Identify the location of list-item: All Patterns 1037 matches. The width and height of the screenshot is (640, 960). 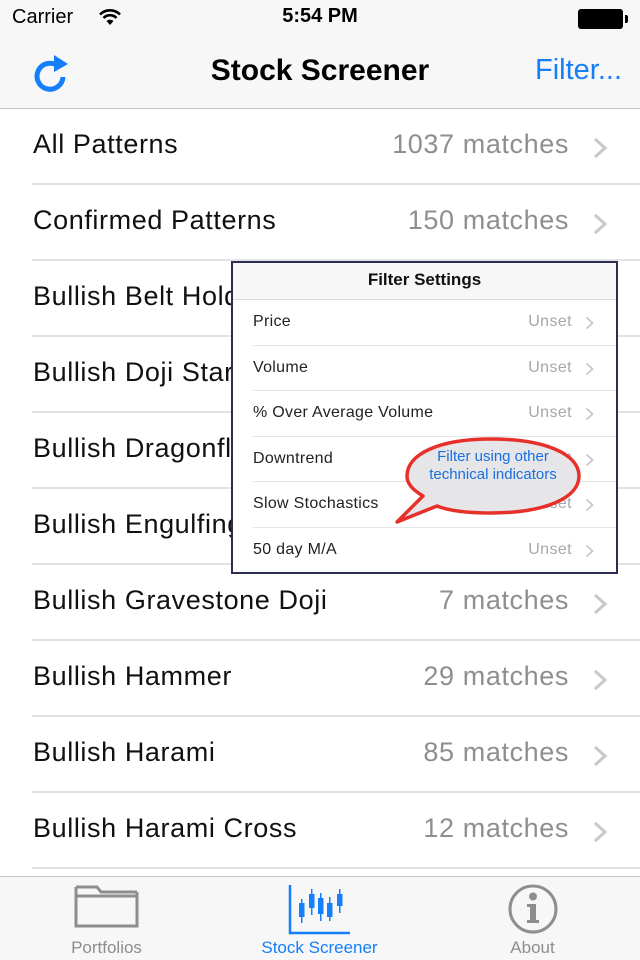
(320, 147).